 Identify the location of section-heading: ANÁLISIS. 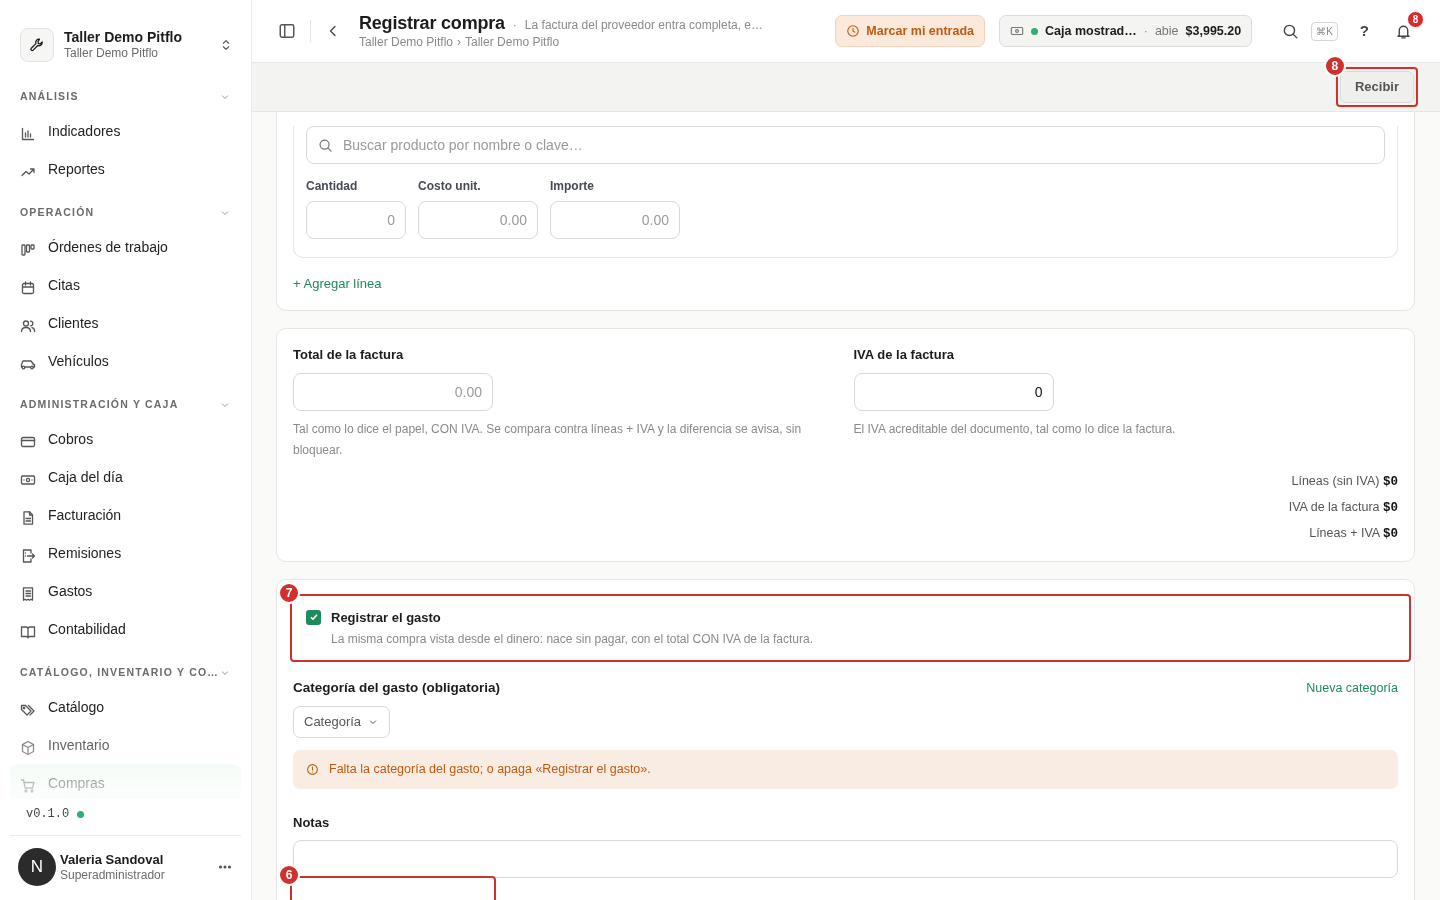
(49, 97).